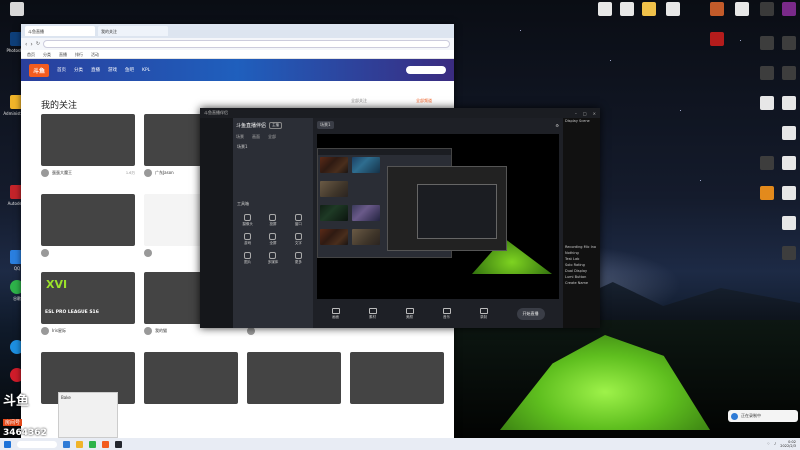  What do you see at coordinates (7, 444) in the screenshot?
I see `start-icon` at bounding box center [7, 444].